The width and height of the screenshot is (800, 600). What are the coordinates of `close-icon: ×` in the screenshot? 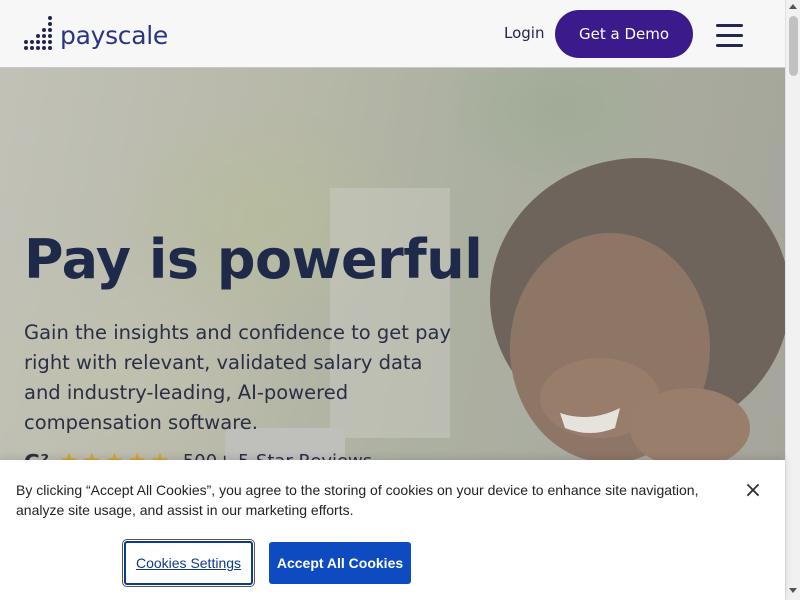 It's located at (753, 491).